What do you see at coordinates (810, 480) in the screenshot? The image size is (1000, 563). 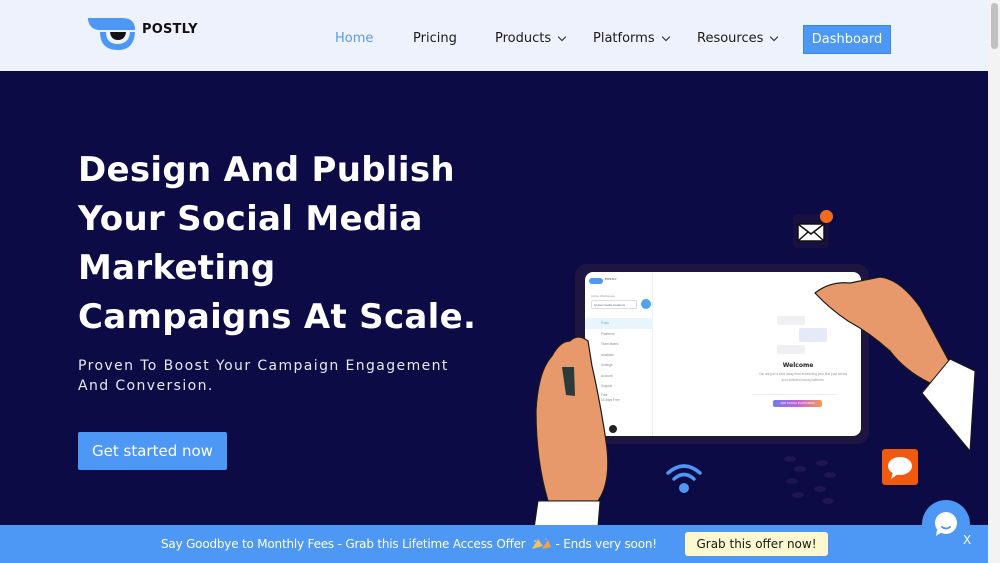 I see `plant-decoration` at bounding box center [810, 480].